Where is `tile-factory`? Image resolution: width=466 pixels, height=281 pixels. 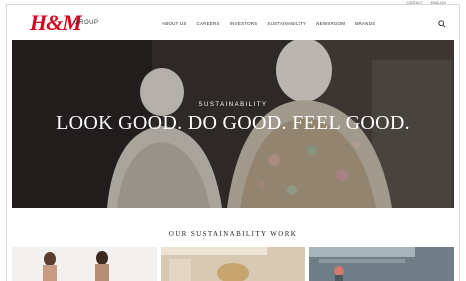
tile-factory is located at coordinates (382, 264).